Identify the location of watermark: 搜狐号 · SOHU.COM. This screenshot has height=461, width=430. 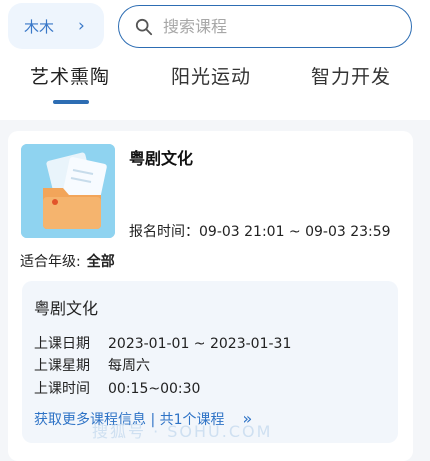
(182, 431).